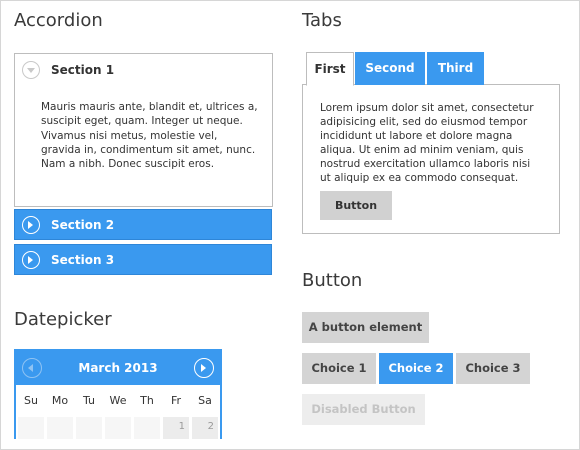  What do you see at coordinates (89, 400) in the screenshot?
I see `weekday-label: Tu` at bounding box center [89, 400].